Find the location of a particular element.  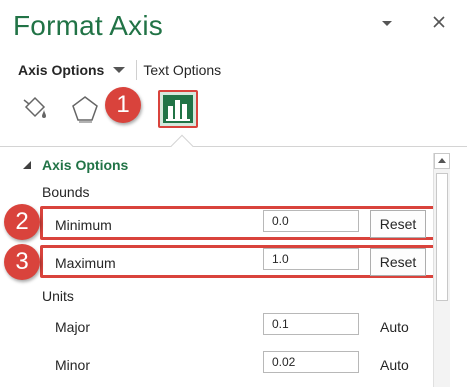

scroll-up-button is located at coordinates (442, 161).